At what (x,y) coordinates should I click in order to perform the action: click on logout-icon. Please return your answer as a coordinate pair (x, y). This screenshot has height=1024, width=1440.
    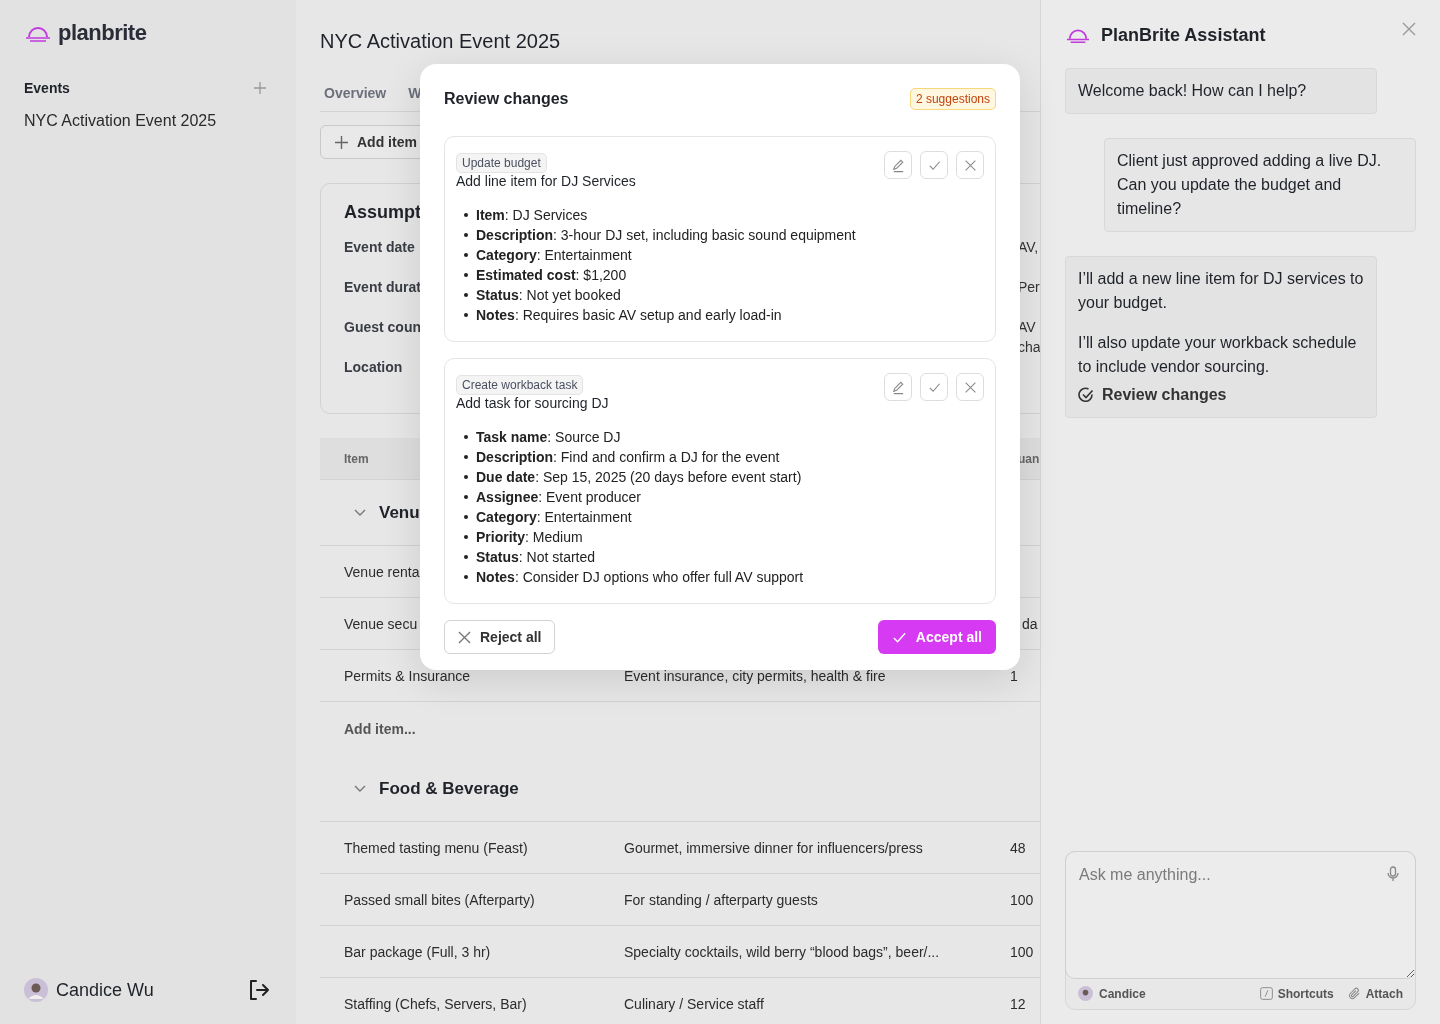
    Looking at the image, I should click on (259, 990).